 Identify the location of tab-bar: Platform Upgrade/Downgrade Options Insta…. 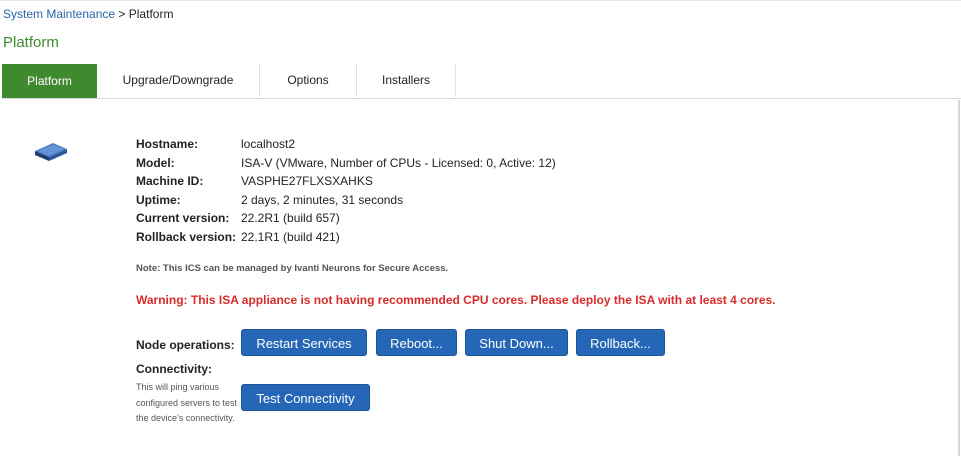
(481, 81).